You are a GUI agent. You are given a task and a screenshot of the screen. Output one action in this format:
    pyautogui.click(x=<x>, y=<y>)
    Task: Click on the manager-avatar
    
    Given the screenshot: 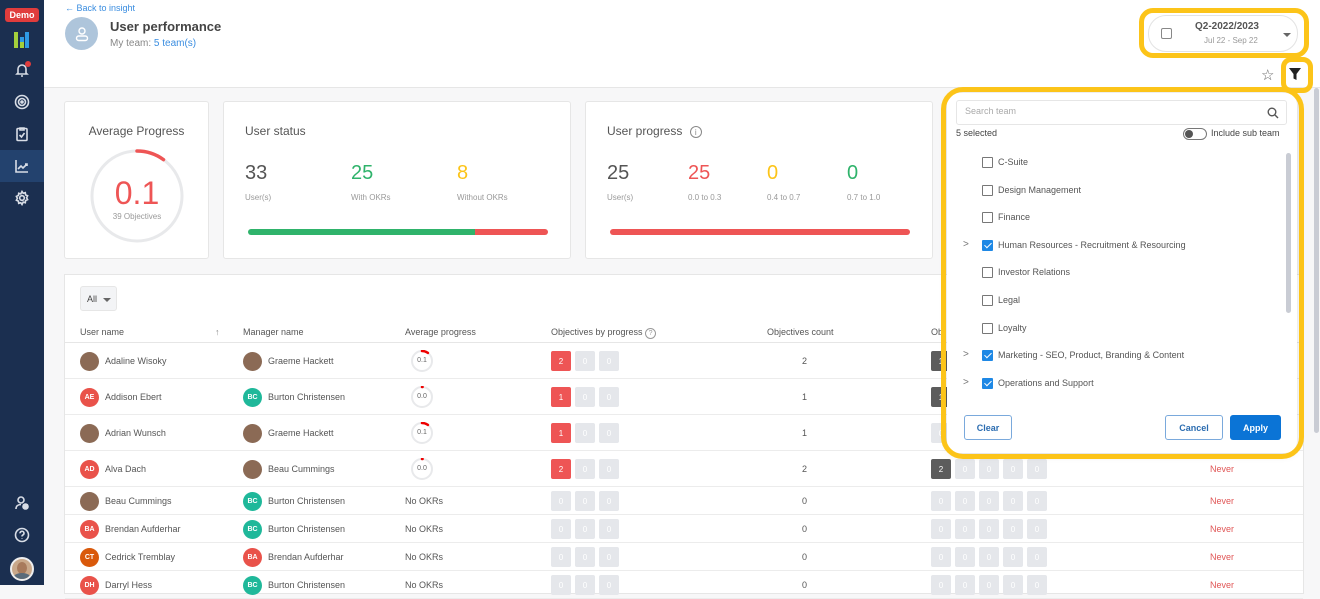 What is the action you would take?
    pyautogui.click(x=252, y=433)
    